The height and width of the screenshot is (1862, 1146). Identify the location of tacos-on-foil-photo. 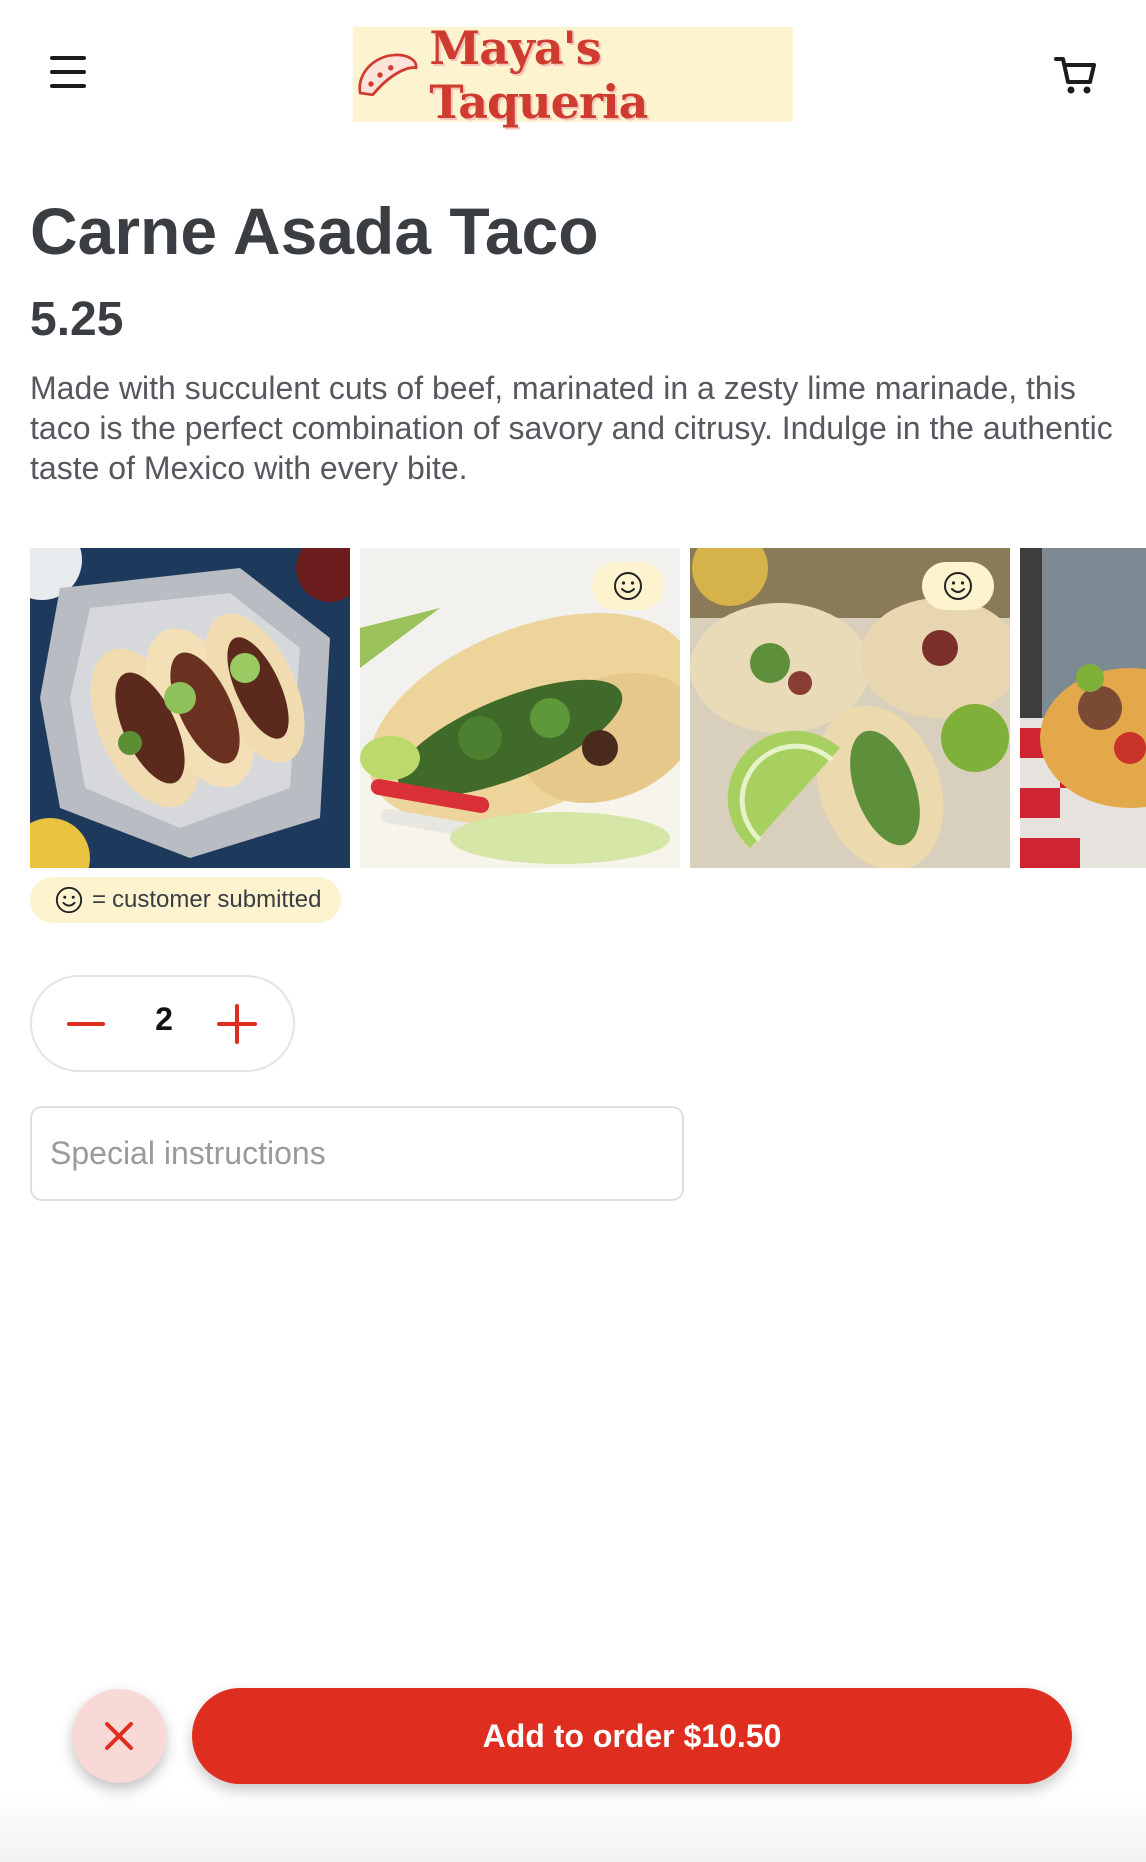
(190, 708).